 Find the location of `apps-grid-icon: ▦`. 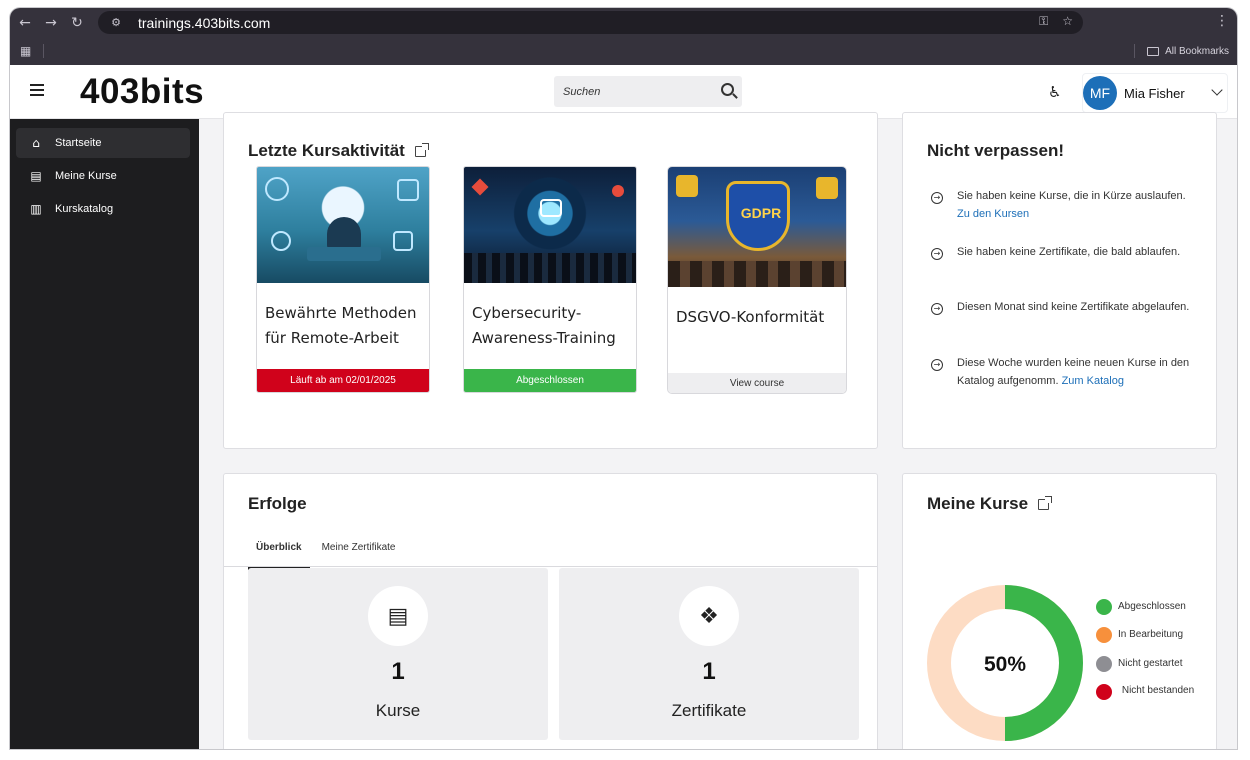

apps-grid-icon: ▦ is located at coordinates (25, 51).